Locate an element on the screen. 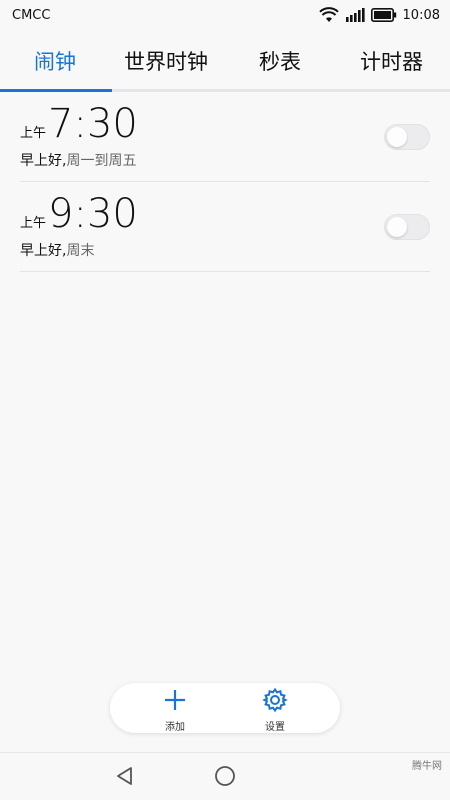 Image resolution: width=450 pixels, height=800 pixels. battery-icon is located at coordinates (383, 15).